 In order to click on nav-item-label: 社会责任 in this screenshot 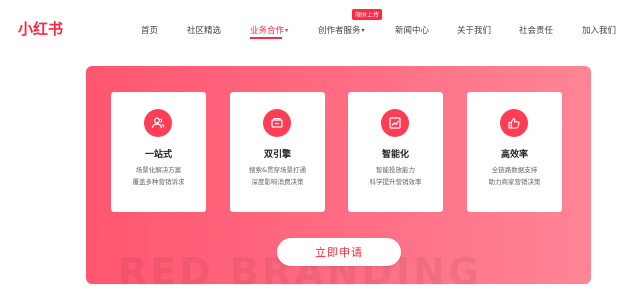, I will do `click(536, 31)`.